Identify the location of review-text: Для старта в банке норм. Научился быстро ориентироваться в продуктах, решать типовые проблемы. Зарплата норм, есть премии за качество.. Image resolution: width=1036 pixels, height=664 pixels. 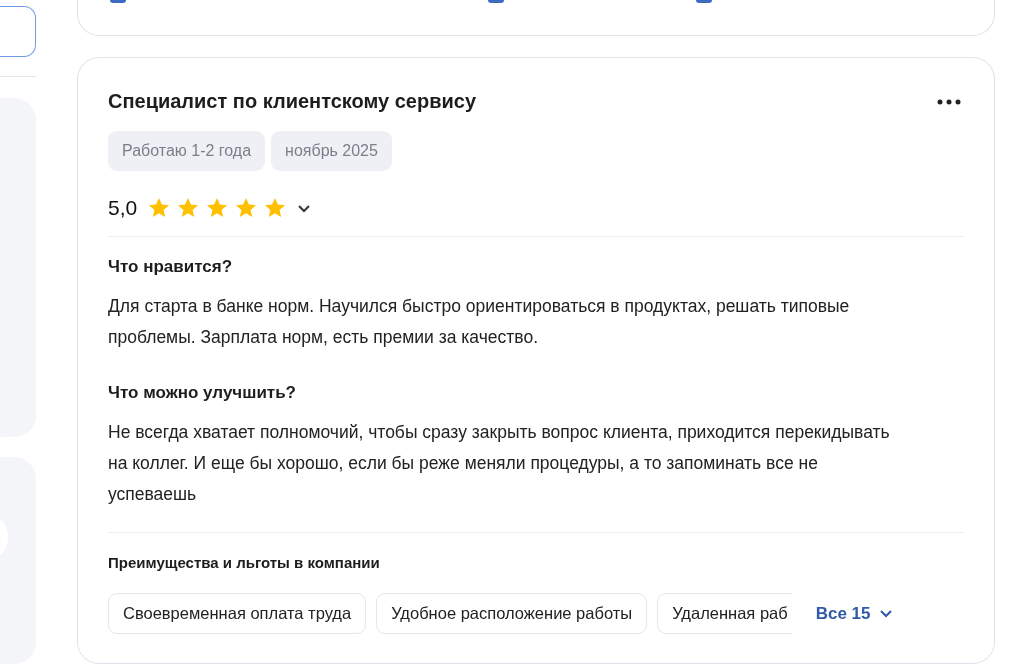
(479, 322).